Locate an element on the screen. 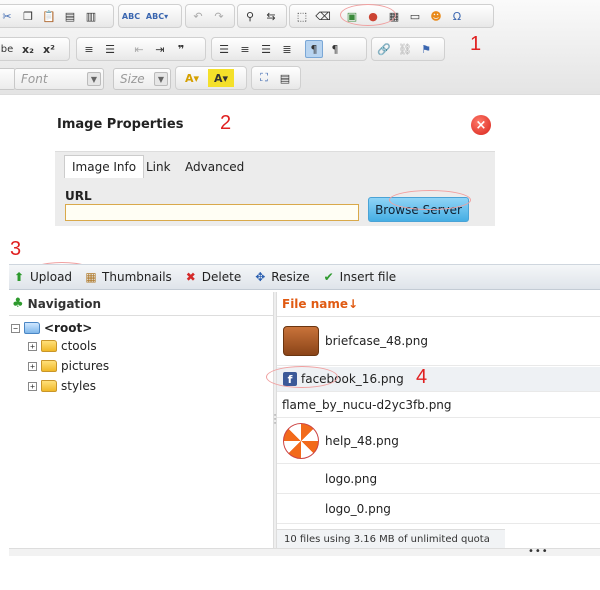  find-icon: ⚲ is located at coordinates (250, 16).